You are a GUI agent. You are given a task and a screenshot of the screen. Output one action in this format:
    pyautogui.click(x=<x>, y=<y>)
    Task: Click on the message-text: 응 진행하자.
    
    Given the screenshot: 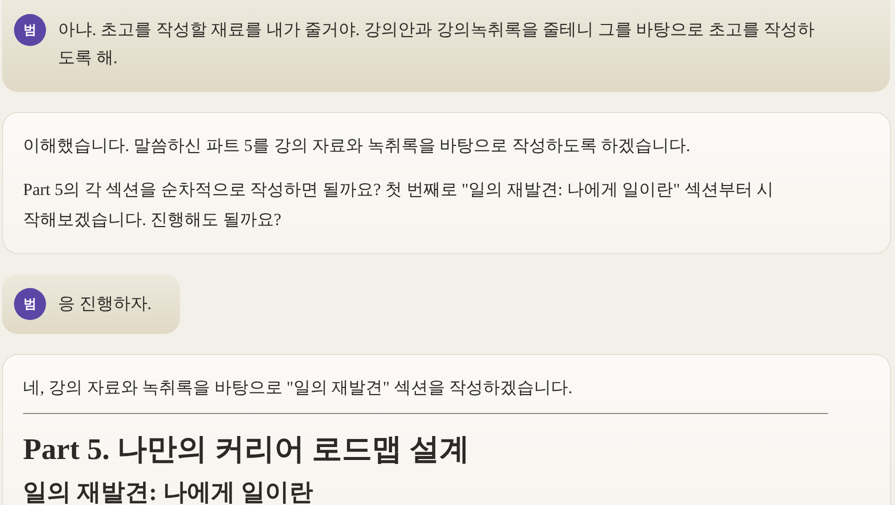 What is the action you would take?
    pyautogui.click(x=105, y=304)
    